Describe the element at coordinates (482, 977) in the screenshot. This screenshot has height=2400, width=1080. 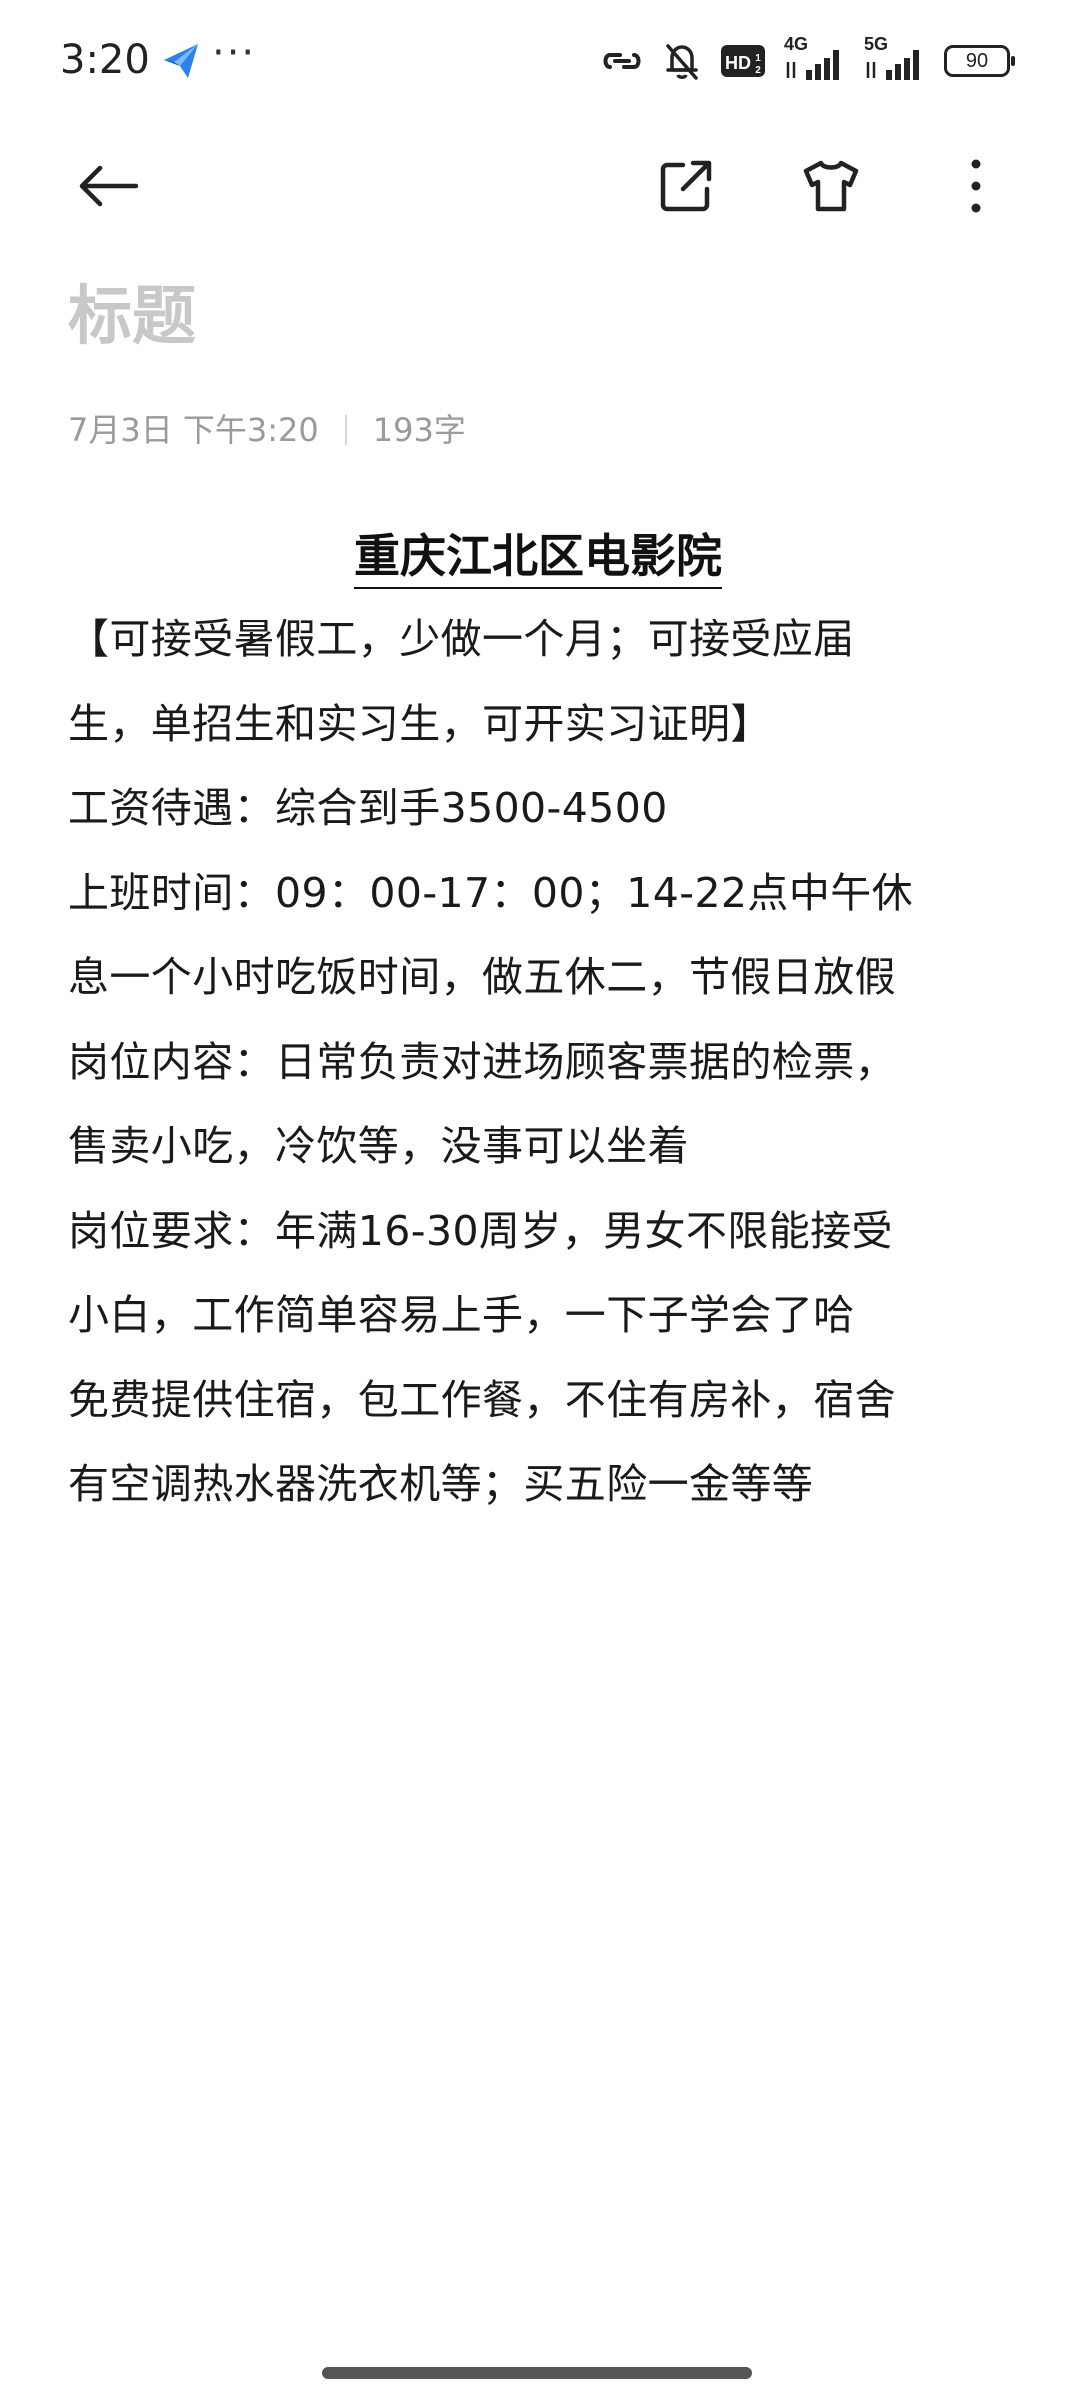
I see `note-line: 息一个小时吃饭时间，做五休二，节假日放假` at that location.